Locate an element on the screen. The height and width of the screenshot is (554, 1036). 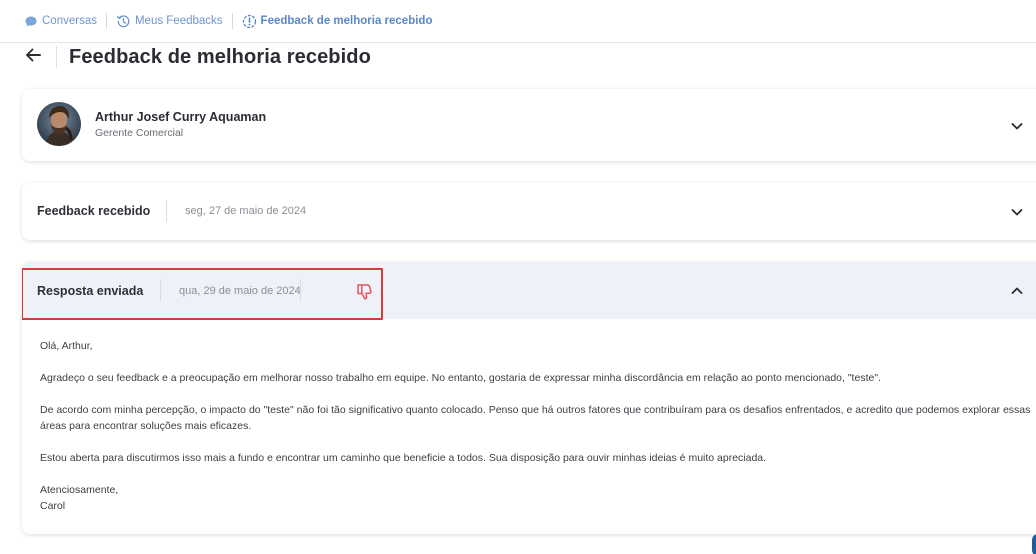
breadcrumb-label: Meus Feedbacks is located at coordinates (178, 21).